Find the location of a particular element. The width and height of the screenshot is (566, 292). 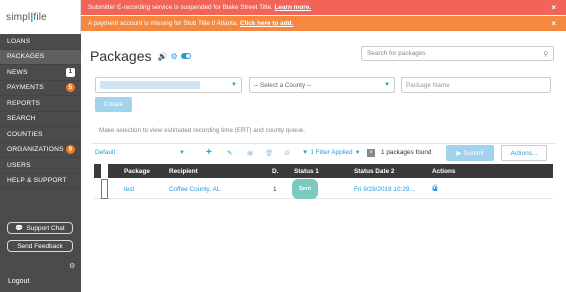

submit-label: Submit is located at coordinates (473, 153).